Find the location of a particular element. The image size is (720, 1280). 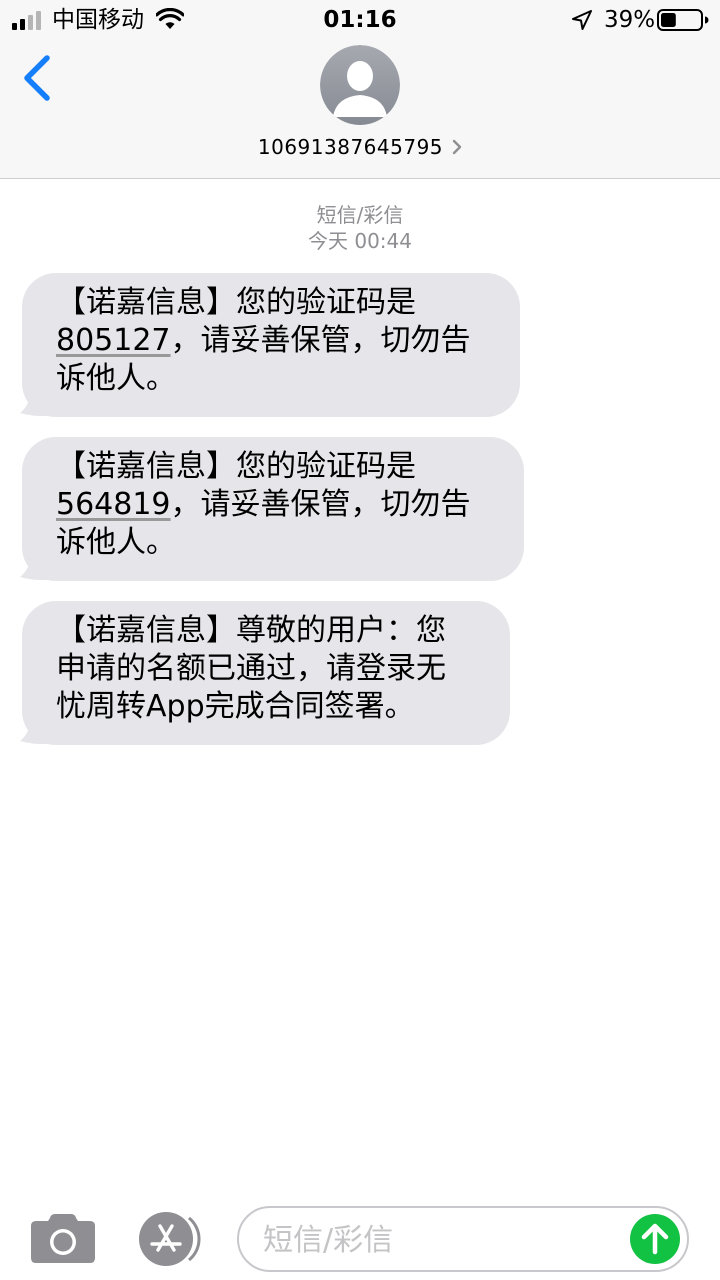

message-input-field is located at coordinates (463, 1239).